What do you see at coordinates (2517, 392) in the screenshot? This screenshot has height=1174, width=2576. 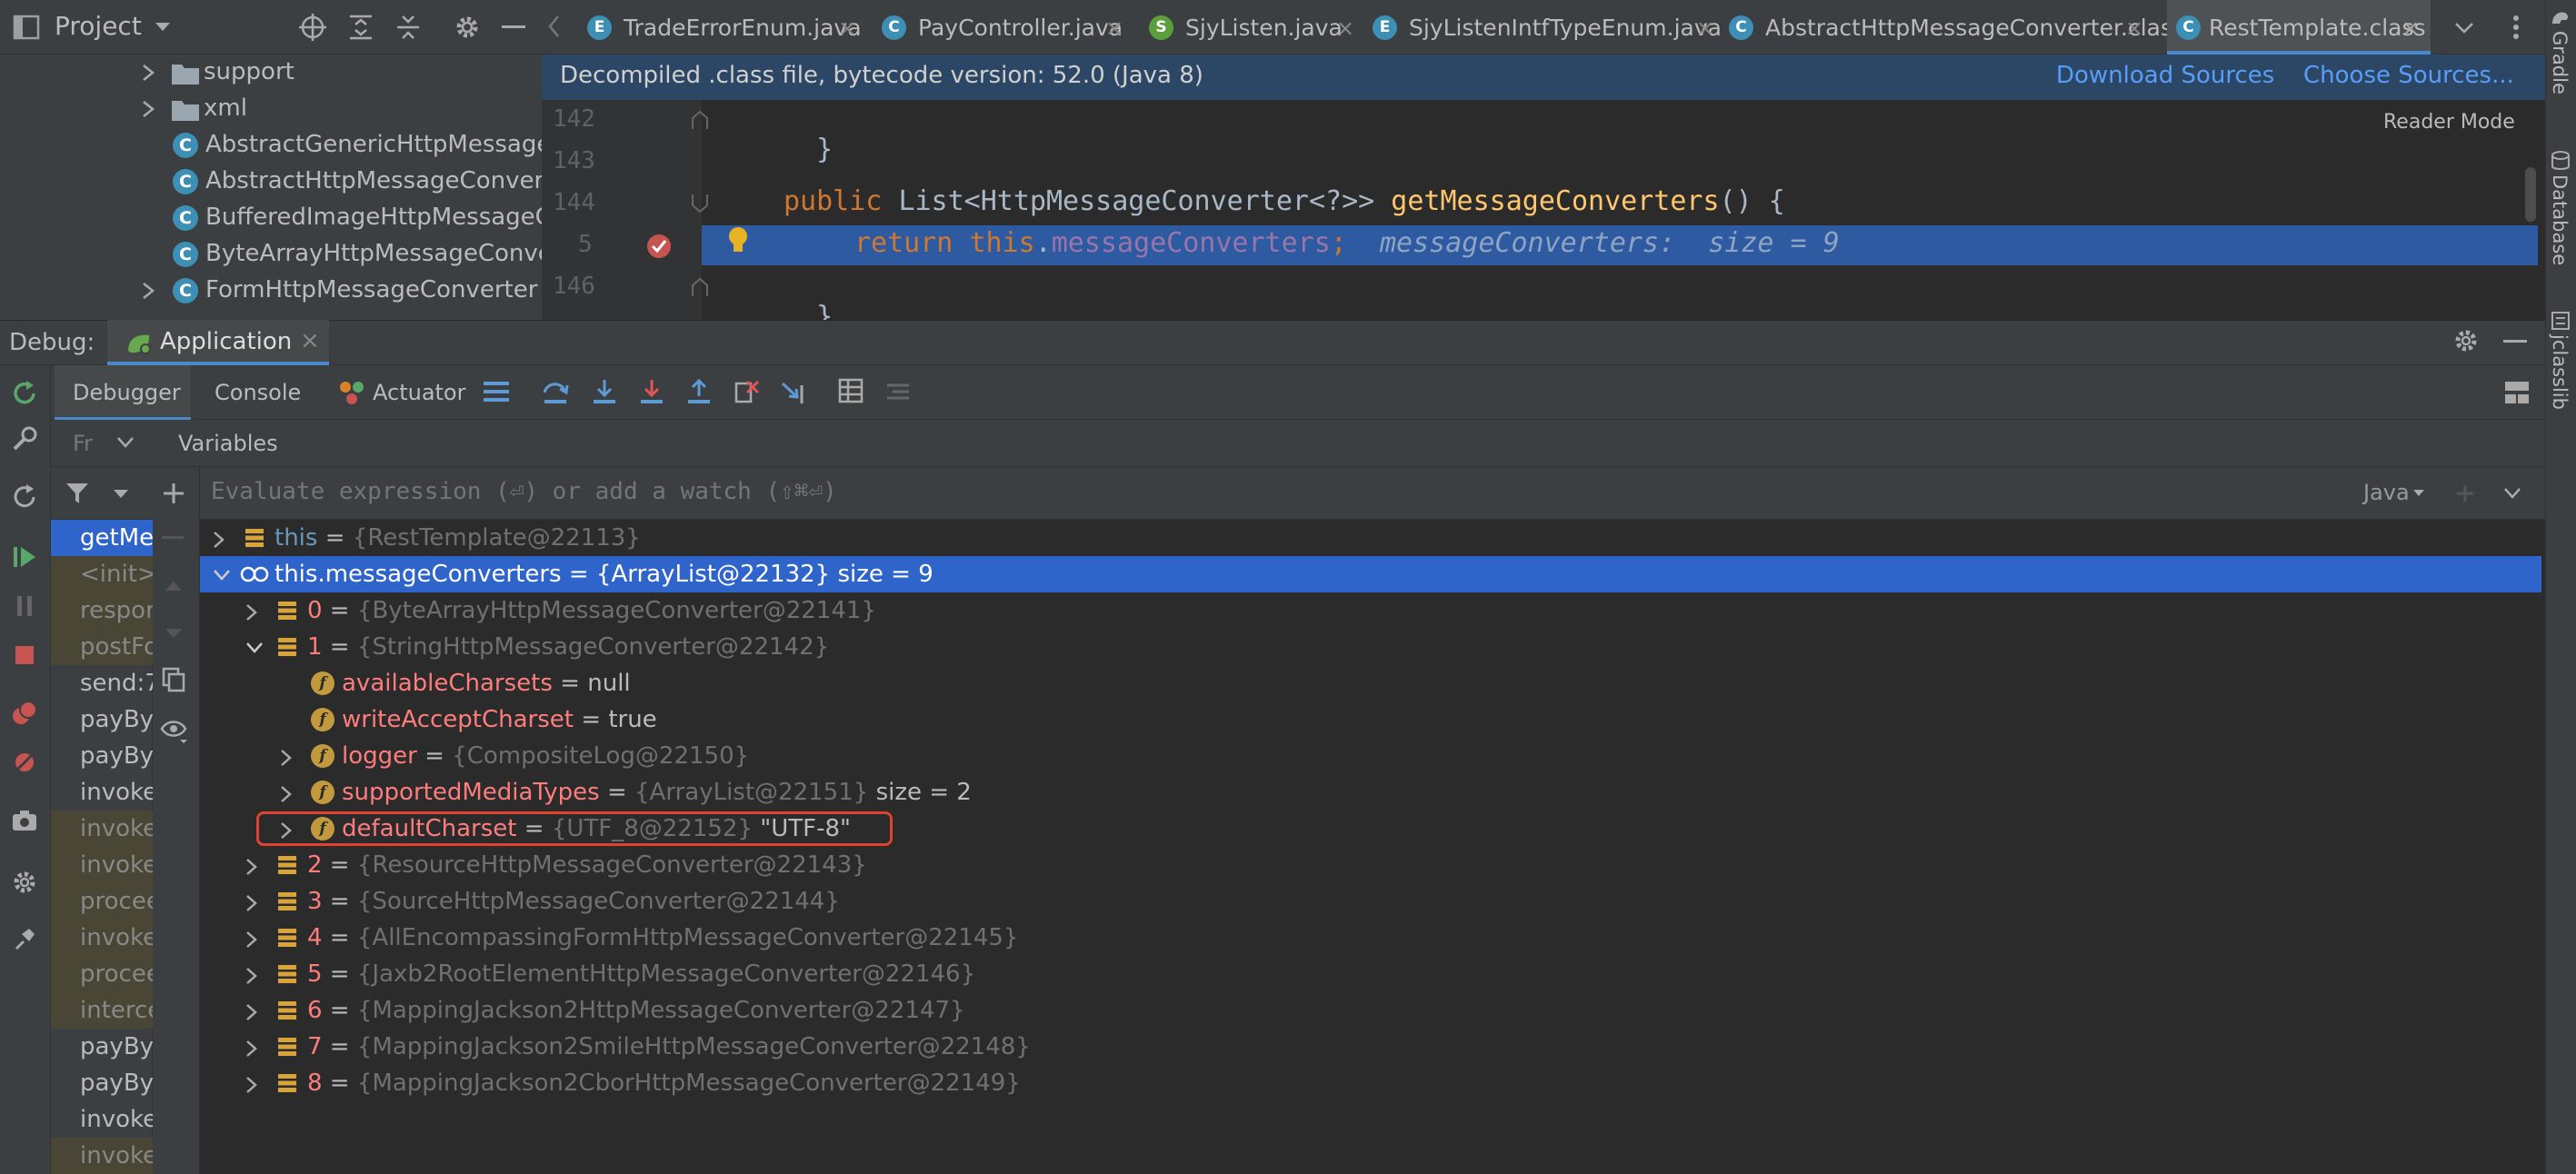 I see `layout-icon` at bounding box center [2517, 392].